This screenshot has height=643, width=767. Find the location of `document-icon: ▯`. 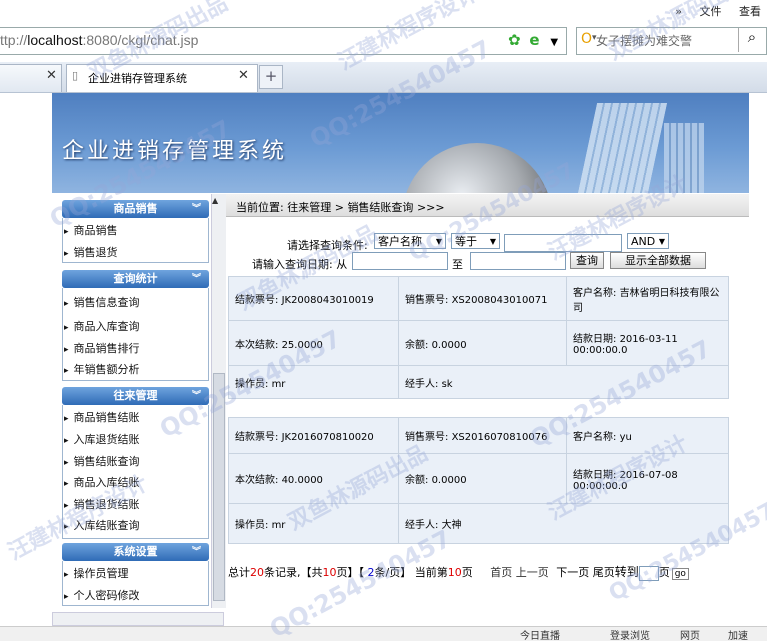

document-icon: ▯ is located at coordinates (75, 75).